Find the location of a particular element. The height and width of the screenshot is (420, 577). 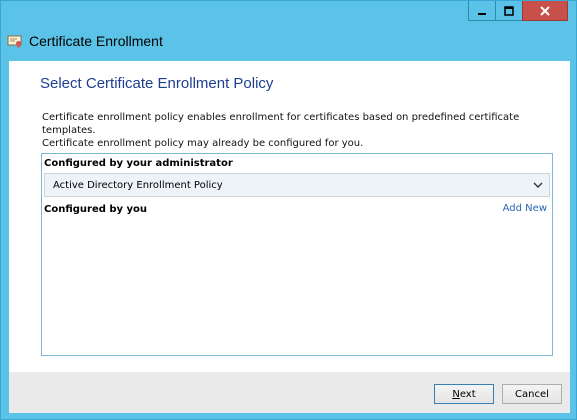

close-button is located at coordinates (545, 11).